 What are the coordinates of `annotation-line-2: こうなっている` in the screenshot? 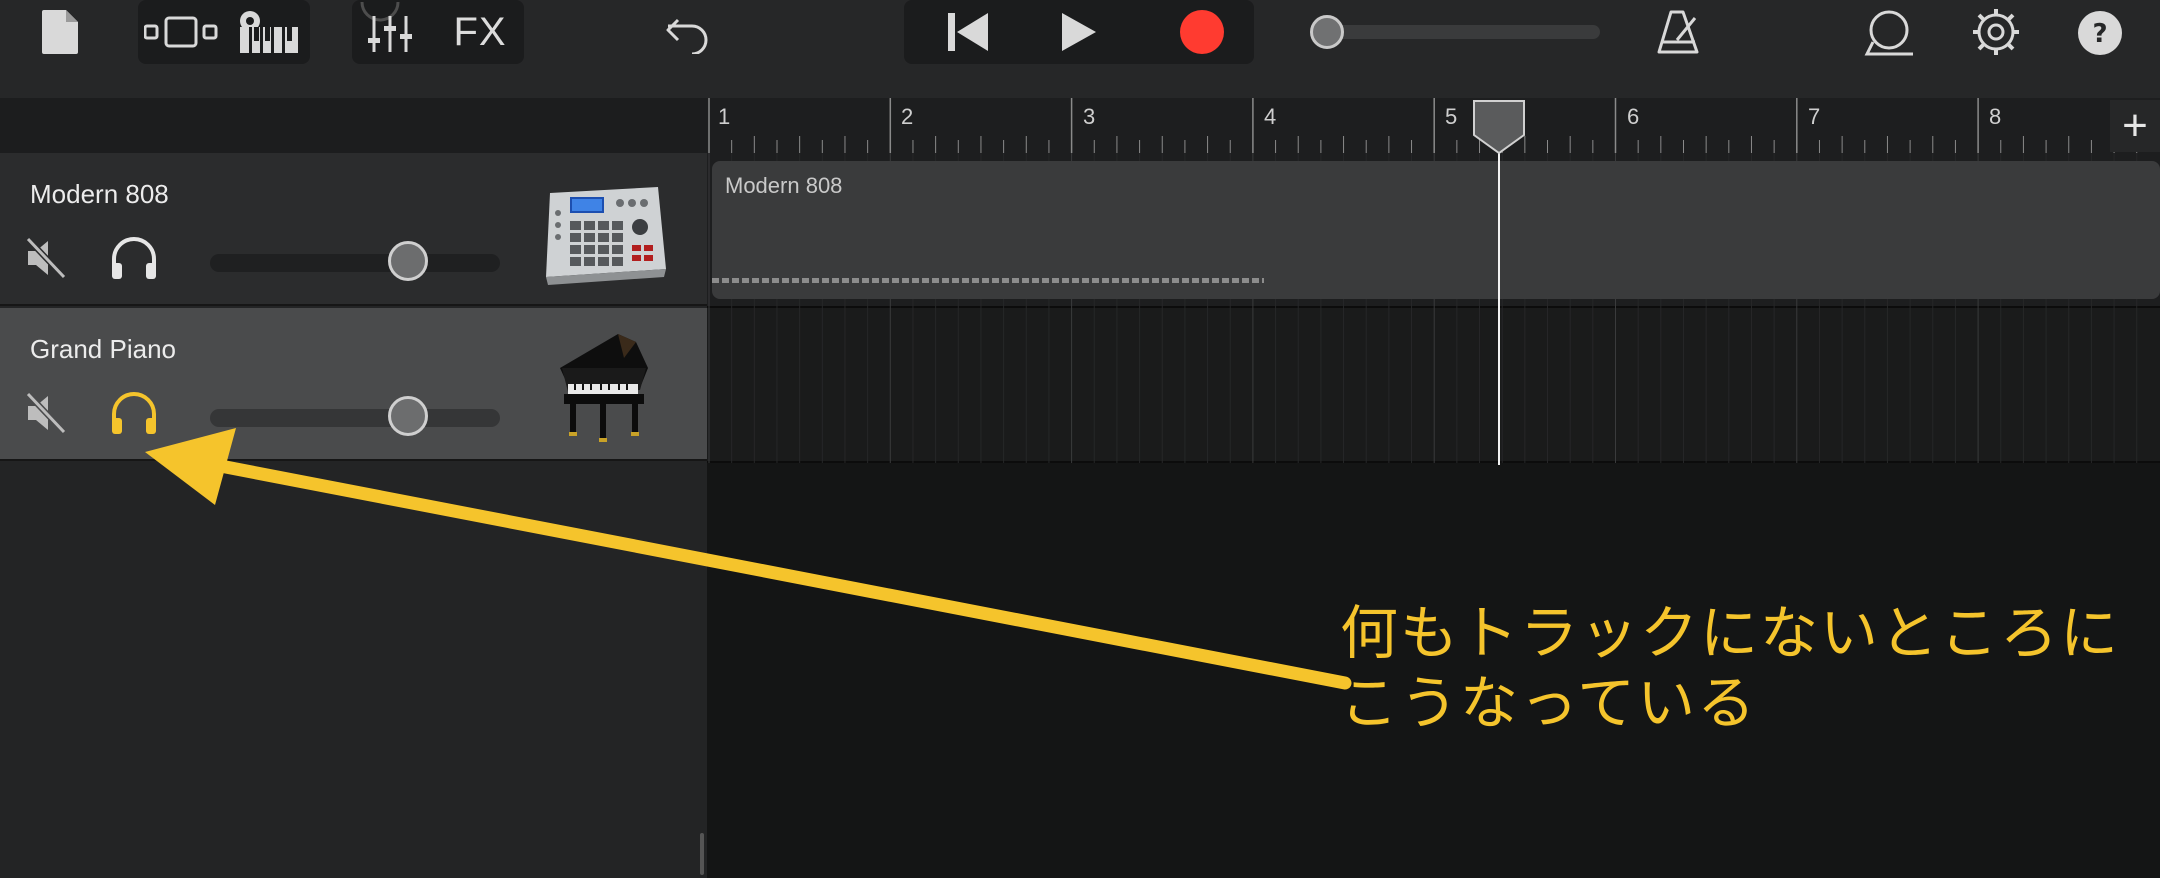 It's located at (1549, 703).